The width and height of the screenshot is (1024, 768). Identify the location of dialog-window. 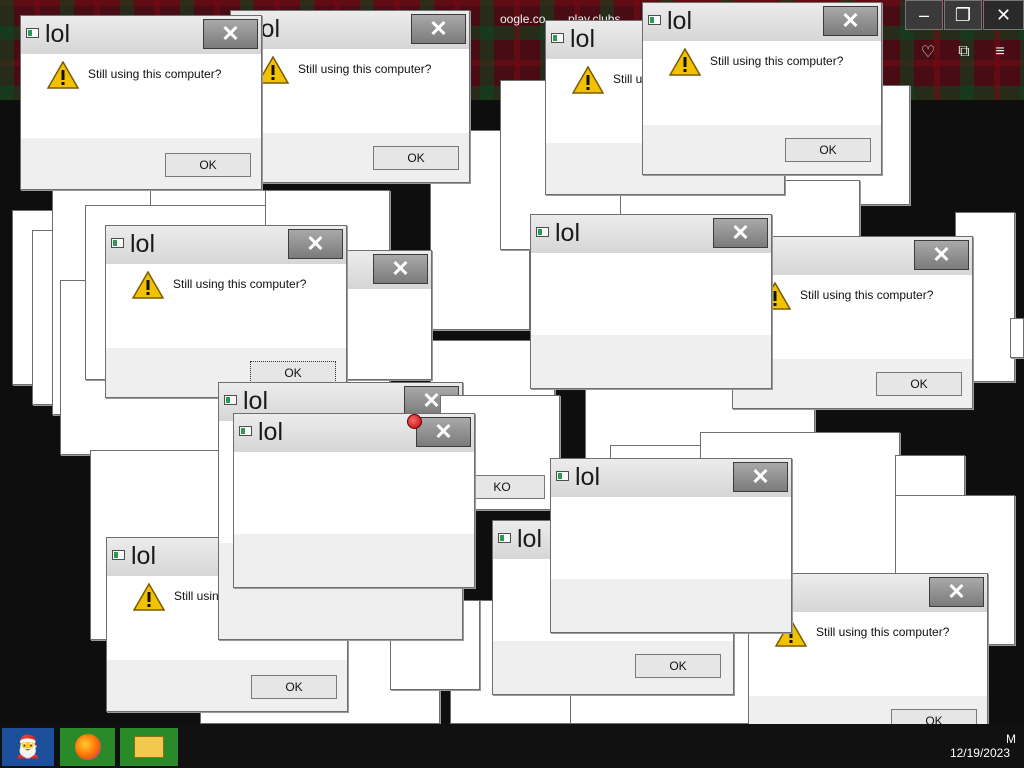
(1017, 338).